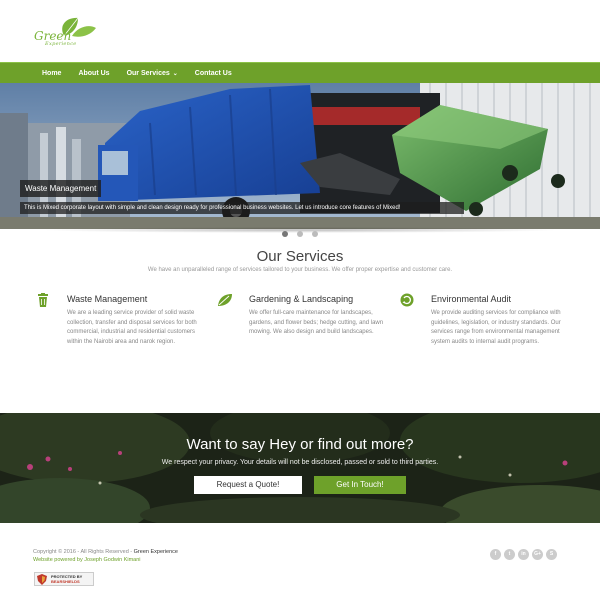 Image resolution: width=600 pixels, height=600 pixels. What do you see at coordinates (300, 444) in the screenshot?
I see `cta-heading: Want to say Hey or find out more?` at bounding box center [300, 444].